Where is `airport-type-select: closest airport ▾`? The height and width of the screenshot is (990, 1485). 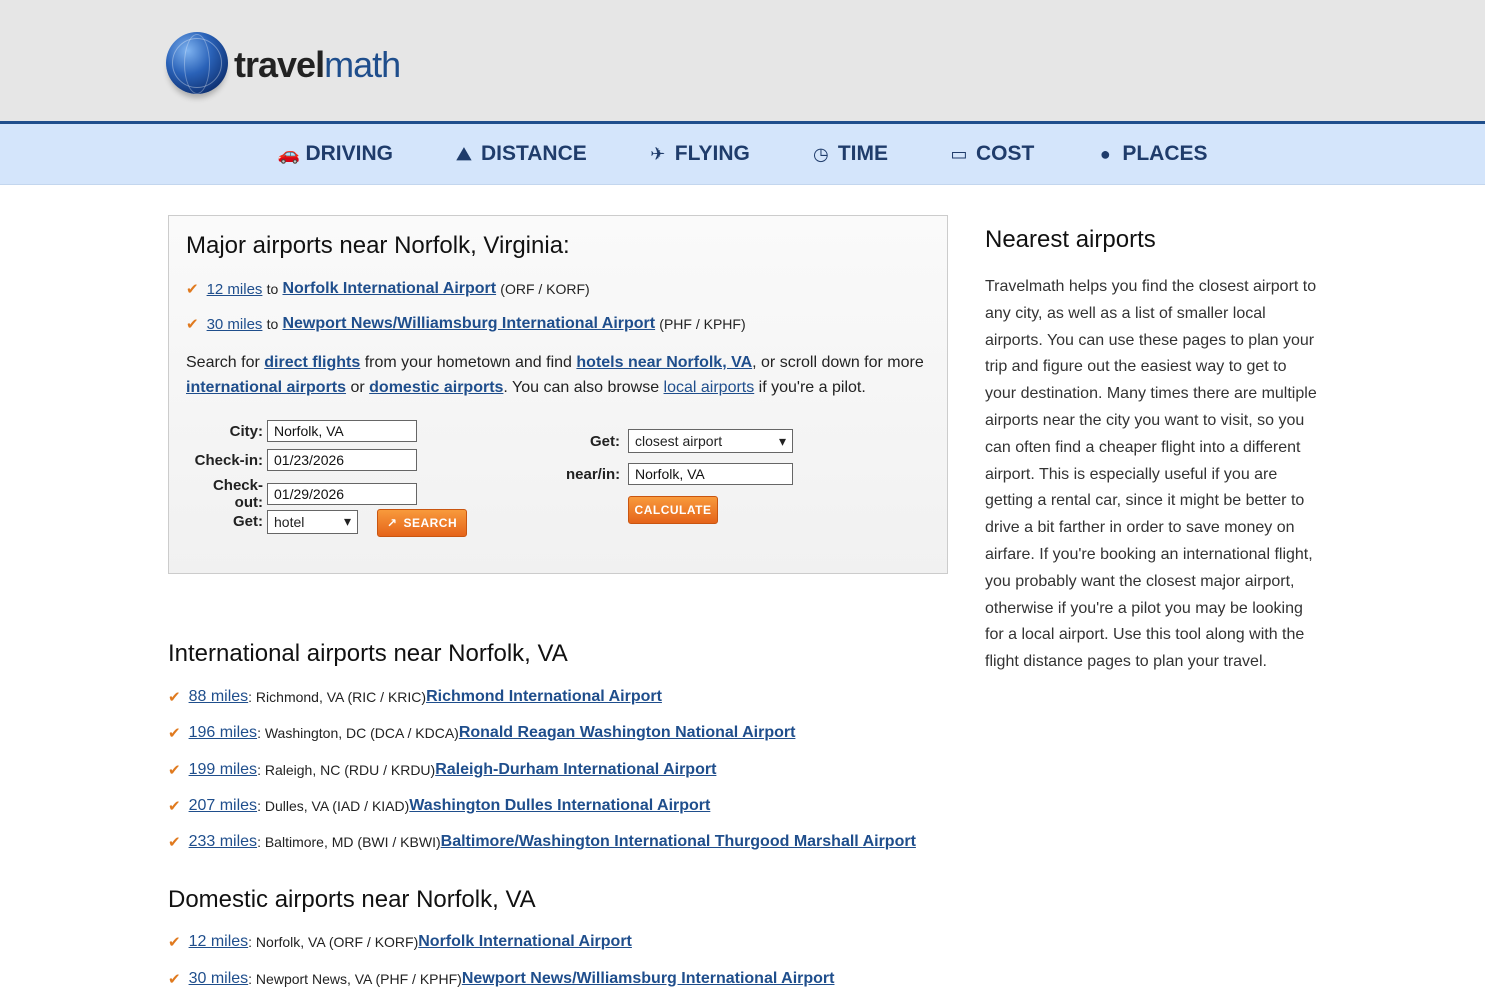
airport-type-select: closest airport ▾ is located at coordinates (710, 441).